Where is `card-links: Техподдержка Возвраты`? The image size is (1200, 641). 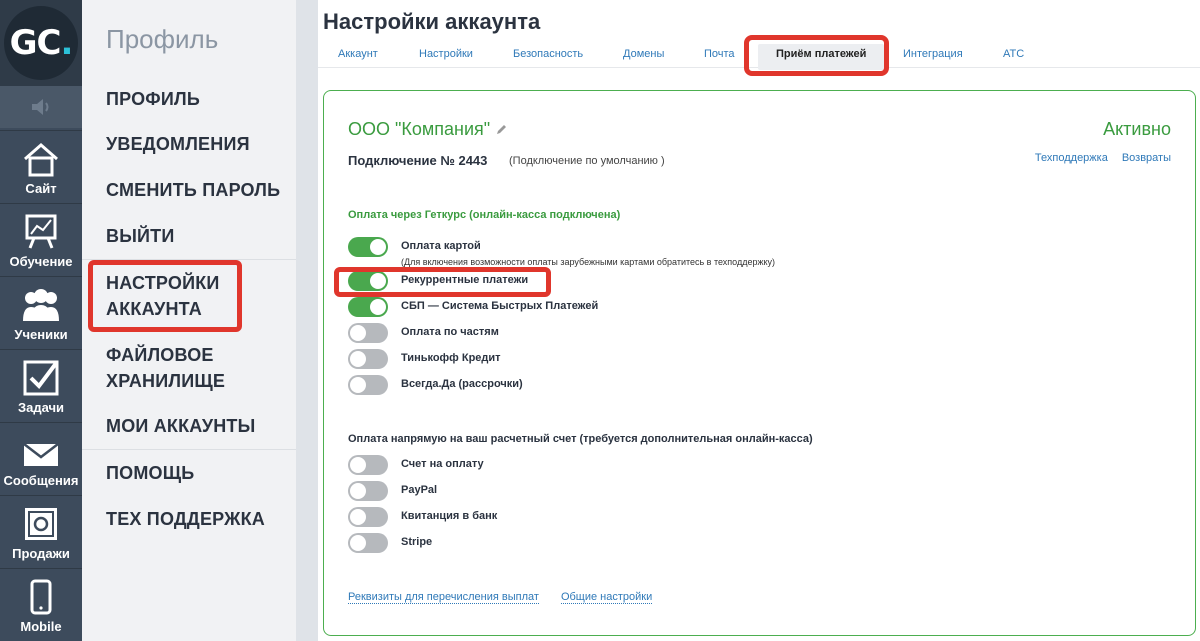 card-links: Техподдержка Возвраты is located at coordinates (1096, 158).